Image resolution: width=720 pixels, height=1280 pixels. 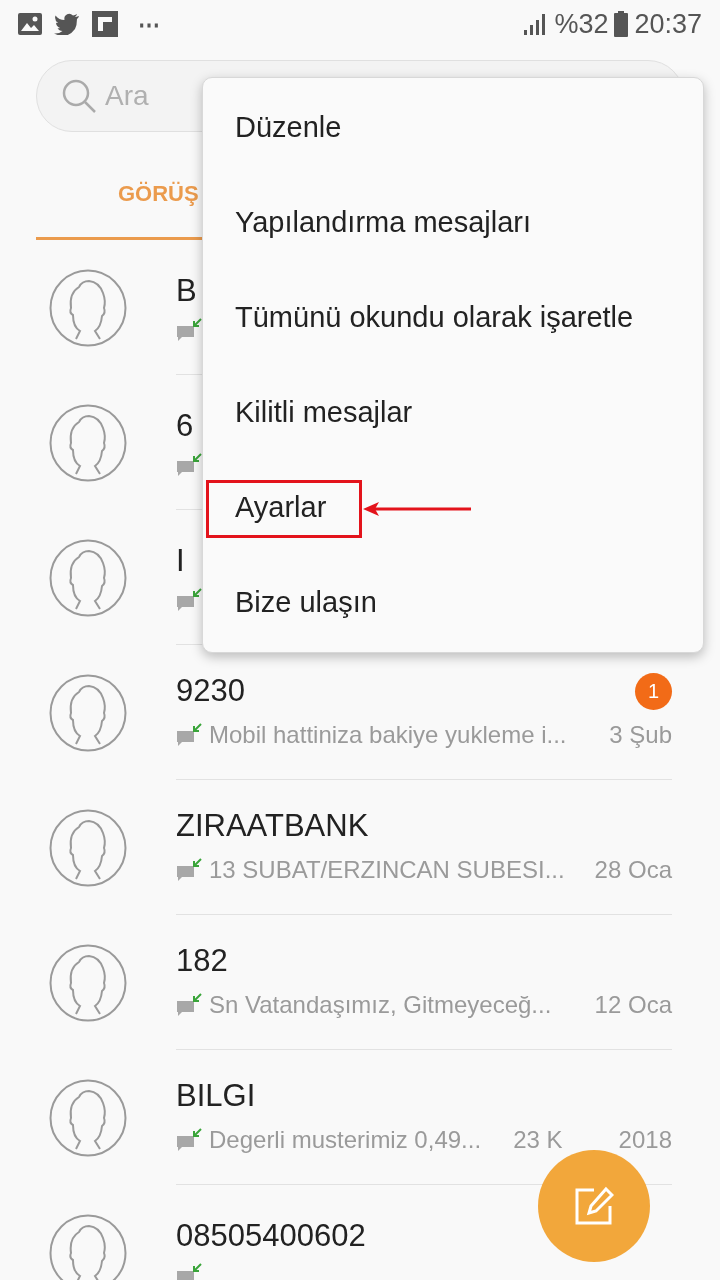 What do you see at coordinates (453, 507) in the screenshot?
I see `menu-item: Ayarlar` at bounding box center [453, 507].